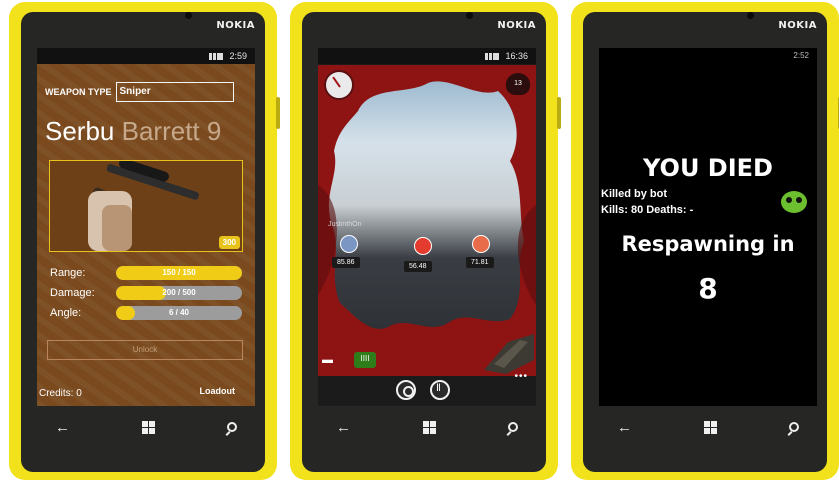  I want to click on loadout-button: Loadout, so click(218, 391).